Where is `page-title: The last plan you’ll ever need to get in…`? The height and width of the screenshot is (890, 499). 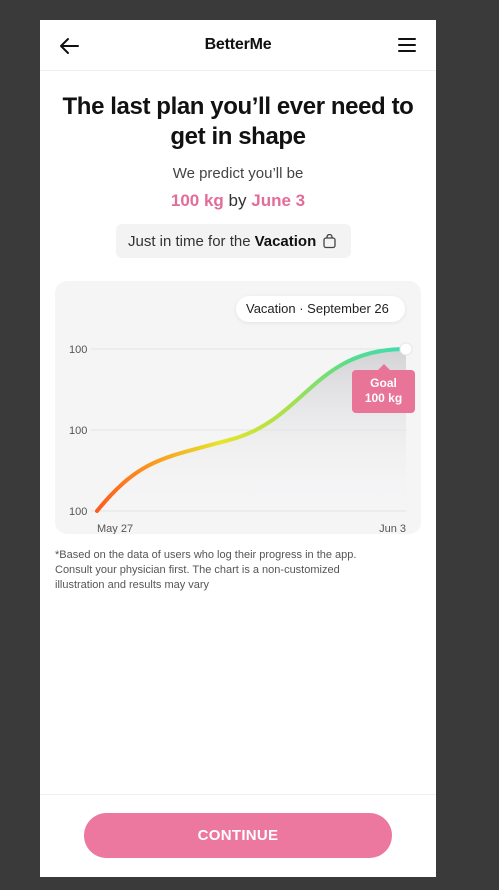
page-title: The last plan you’ll ever need to get in… is located at coordinates (238, 121).